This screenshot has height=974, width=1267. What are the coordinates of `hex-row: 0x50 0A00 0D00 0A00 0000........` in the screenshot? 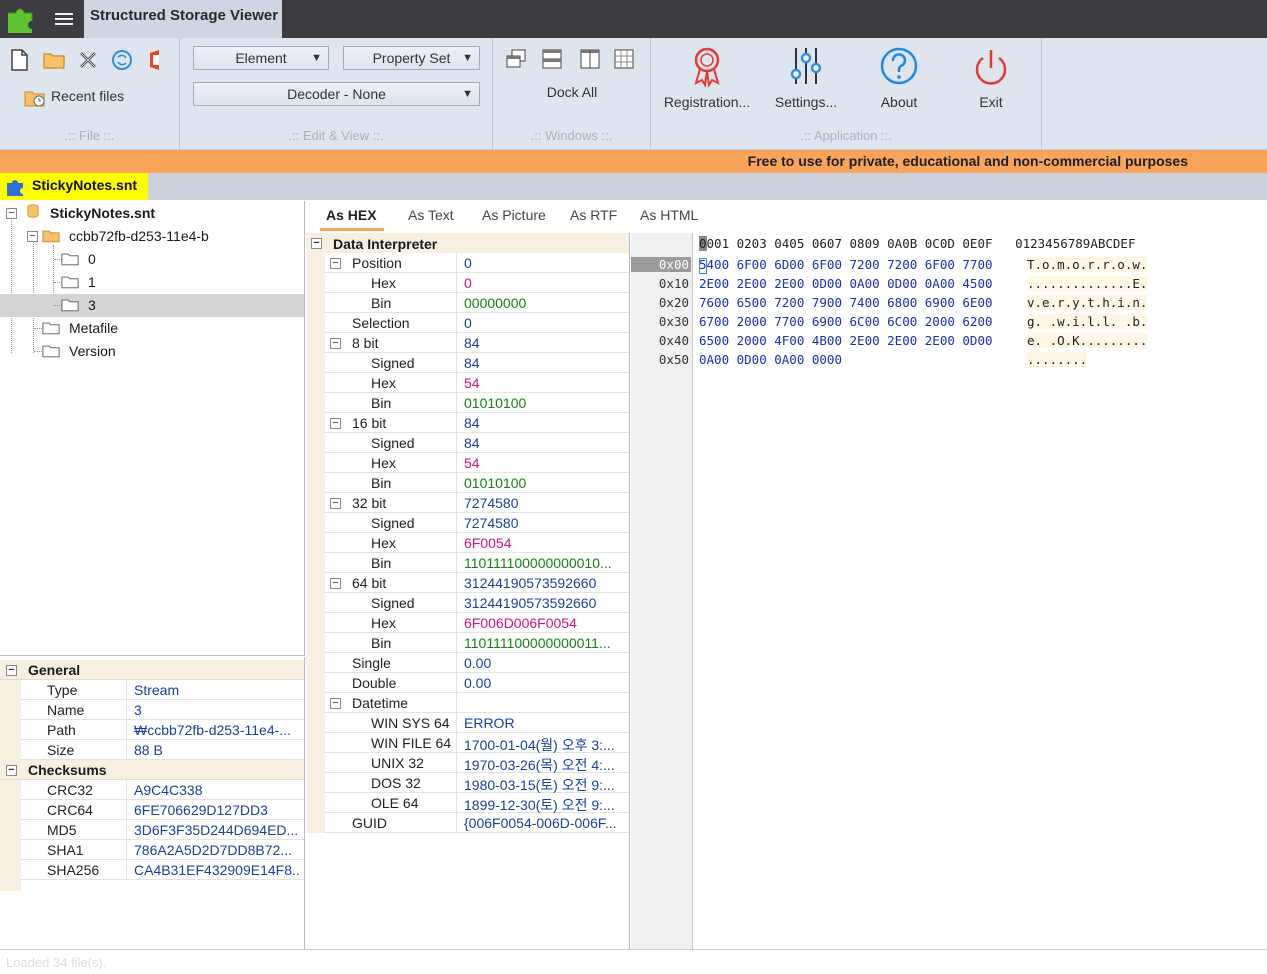 It's located at (949, 361).